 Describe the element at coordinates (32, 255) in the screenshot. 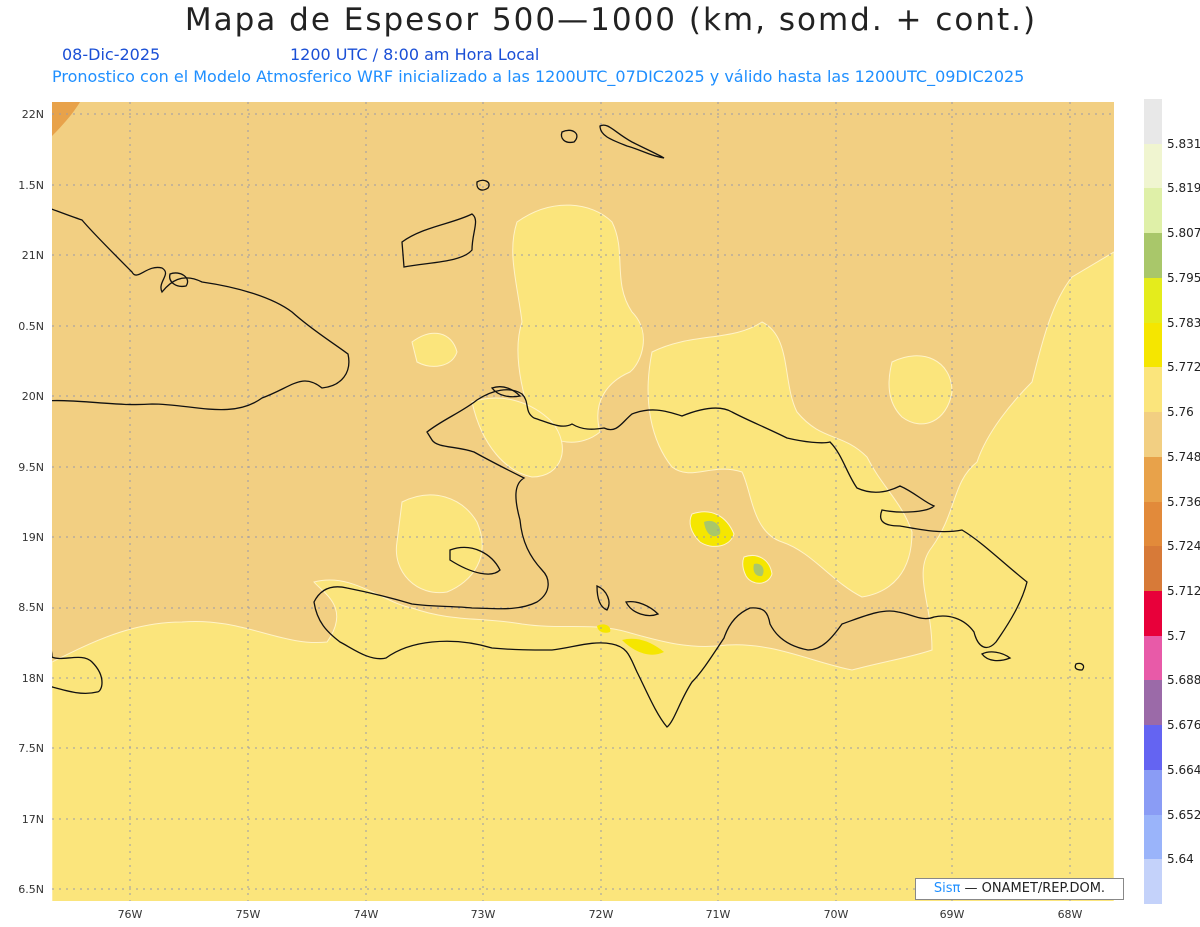

I see `lat-label: 21N` at that location.